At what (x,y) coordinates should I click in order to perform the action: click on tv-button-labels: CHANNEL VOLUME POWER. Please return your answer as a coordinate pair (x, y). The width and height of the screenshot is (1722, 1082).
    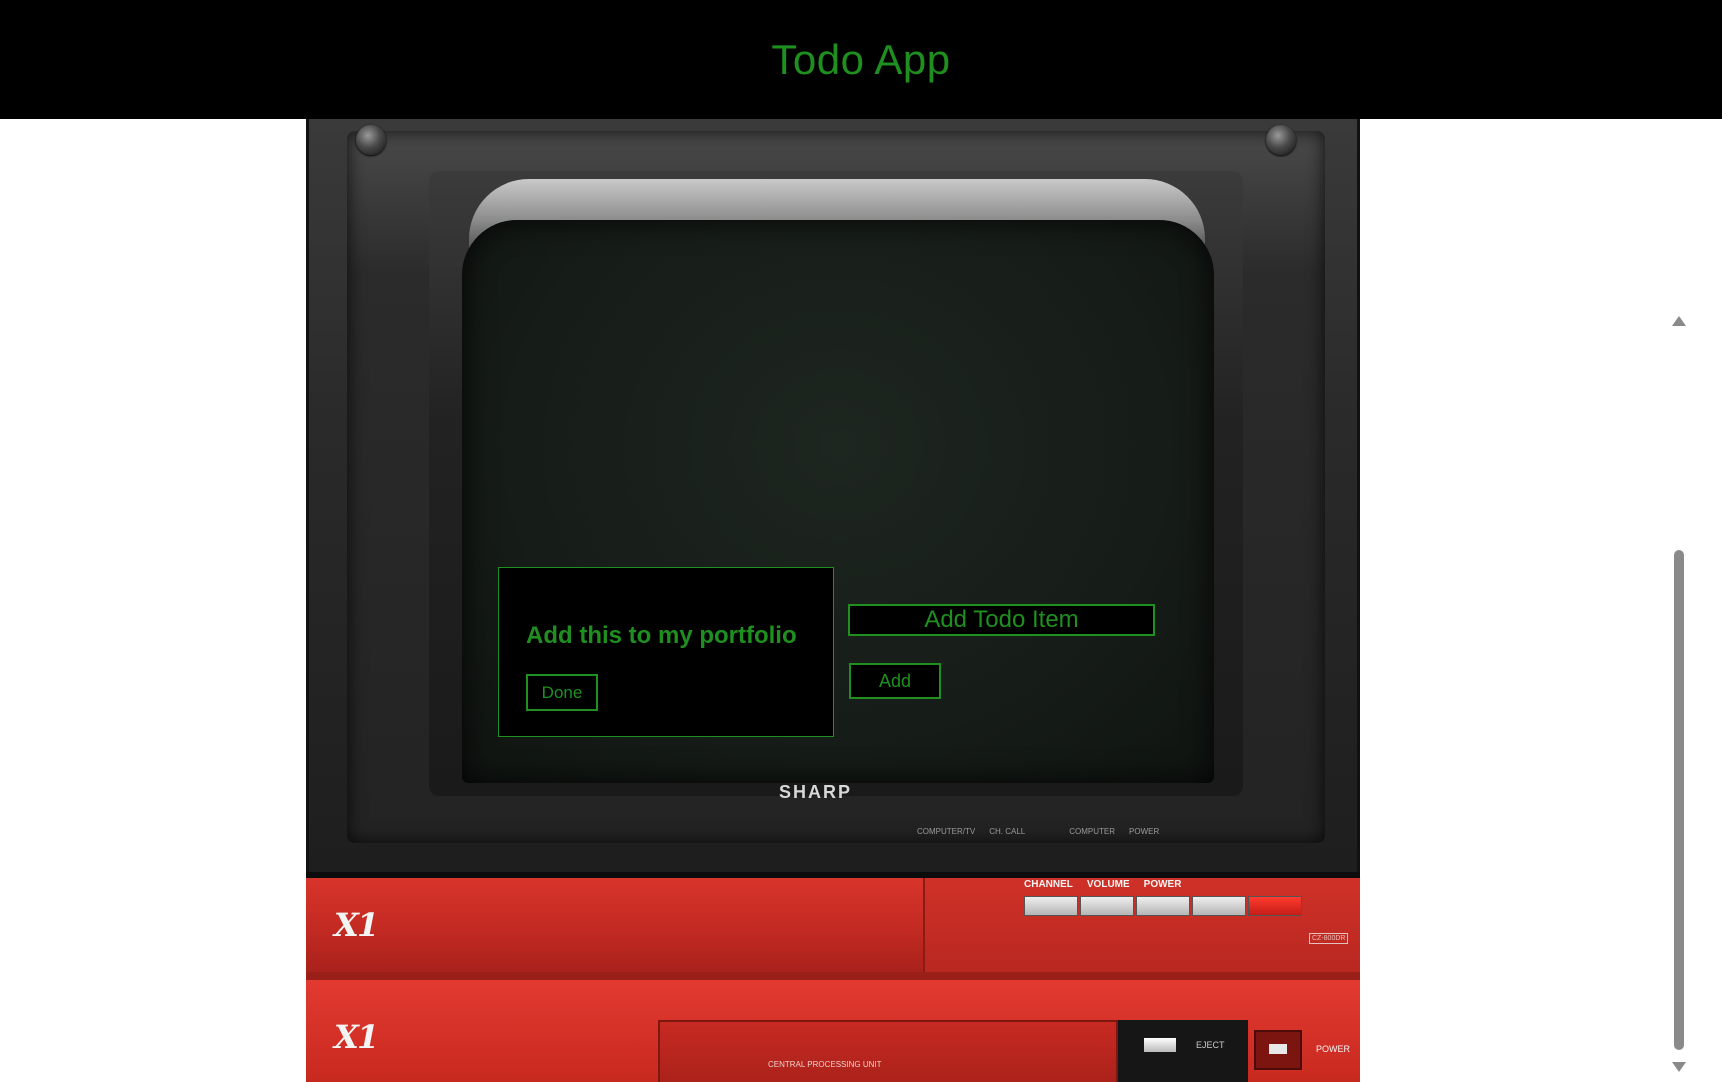
    Looking at the image, I should click on (1102, 884).